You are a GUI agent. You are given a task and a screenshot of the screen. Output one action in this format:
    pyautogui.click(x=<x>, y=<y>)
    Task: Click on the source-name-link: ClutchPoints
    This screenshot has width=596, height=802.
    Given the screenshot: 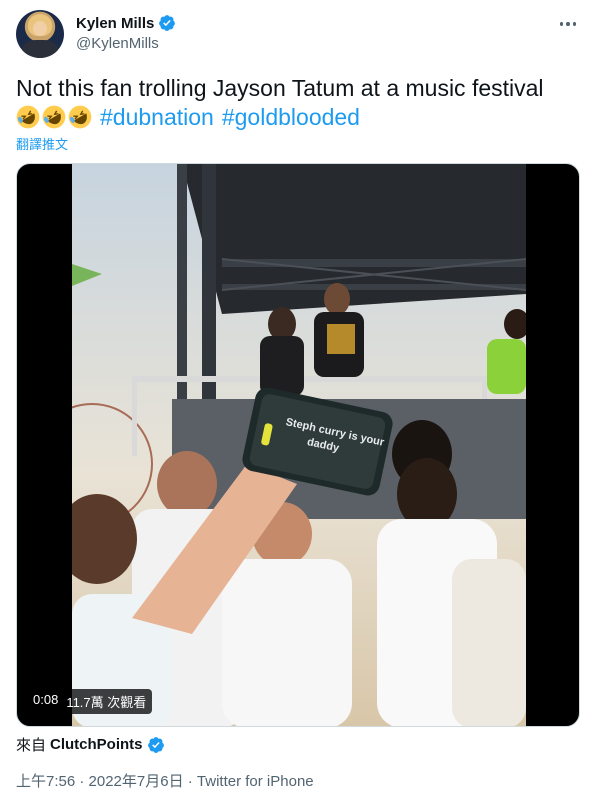 What is the action you would take?
    pyautogui.click(x=96, y=744)
    